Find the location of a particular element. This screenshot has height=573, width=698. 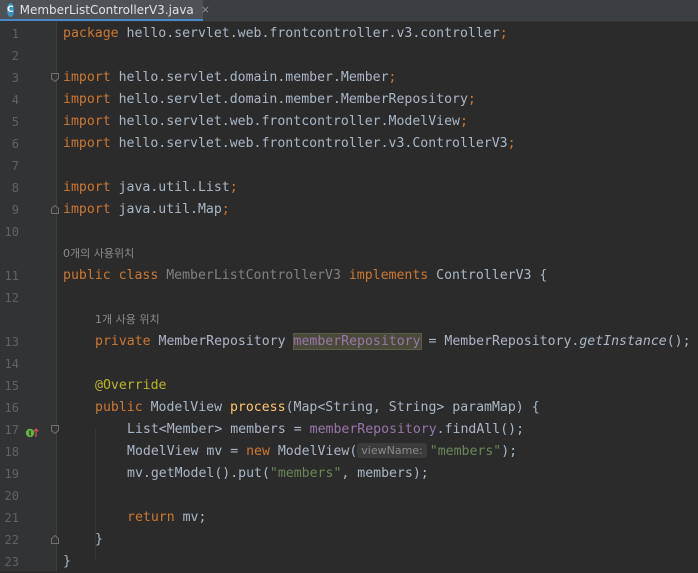

keyword: new is located at coordinates (258, 451).